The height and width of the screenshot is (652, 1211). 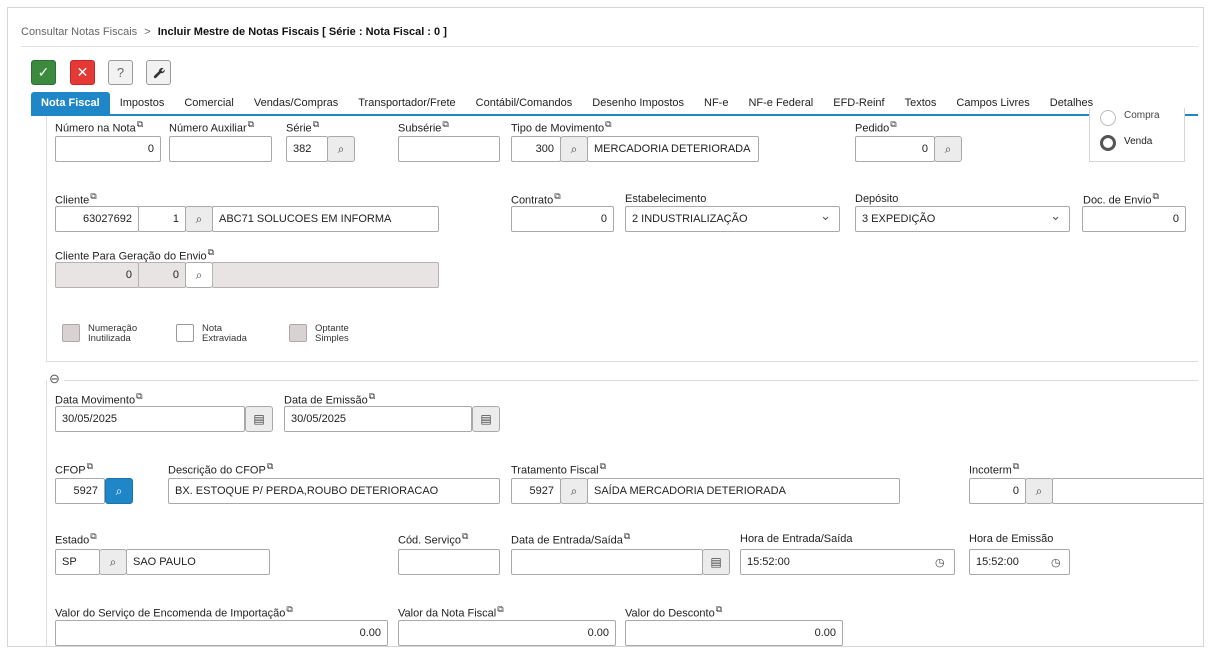 What do you see at coordinates (1134, 219) in the screenshot?
I see `doc-envio-input: 0` at bounding box center [1134, 219].